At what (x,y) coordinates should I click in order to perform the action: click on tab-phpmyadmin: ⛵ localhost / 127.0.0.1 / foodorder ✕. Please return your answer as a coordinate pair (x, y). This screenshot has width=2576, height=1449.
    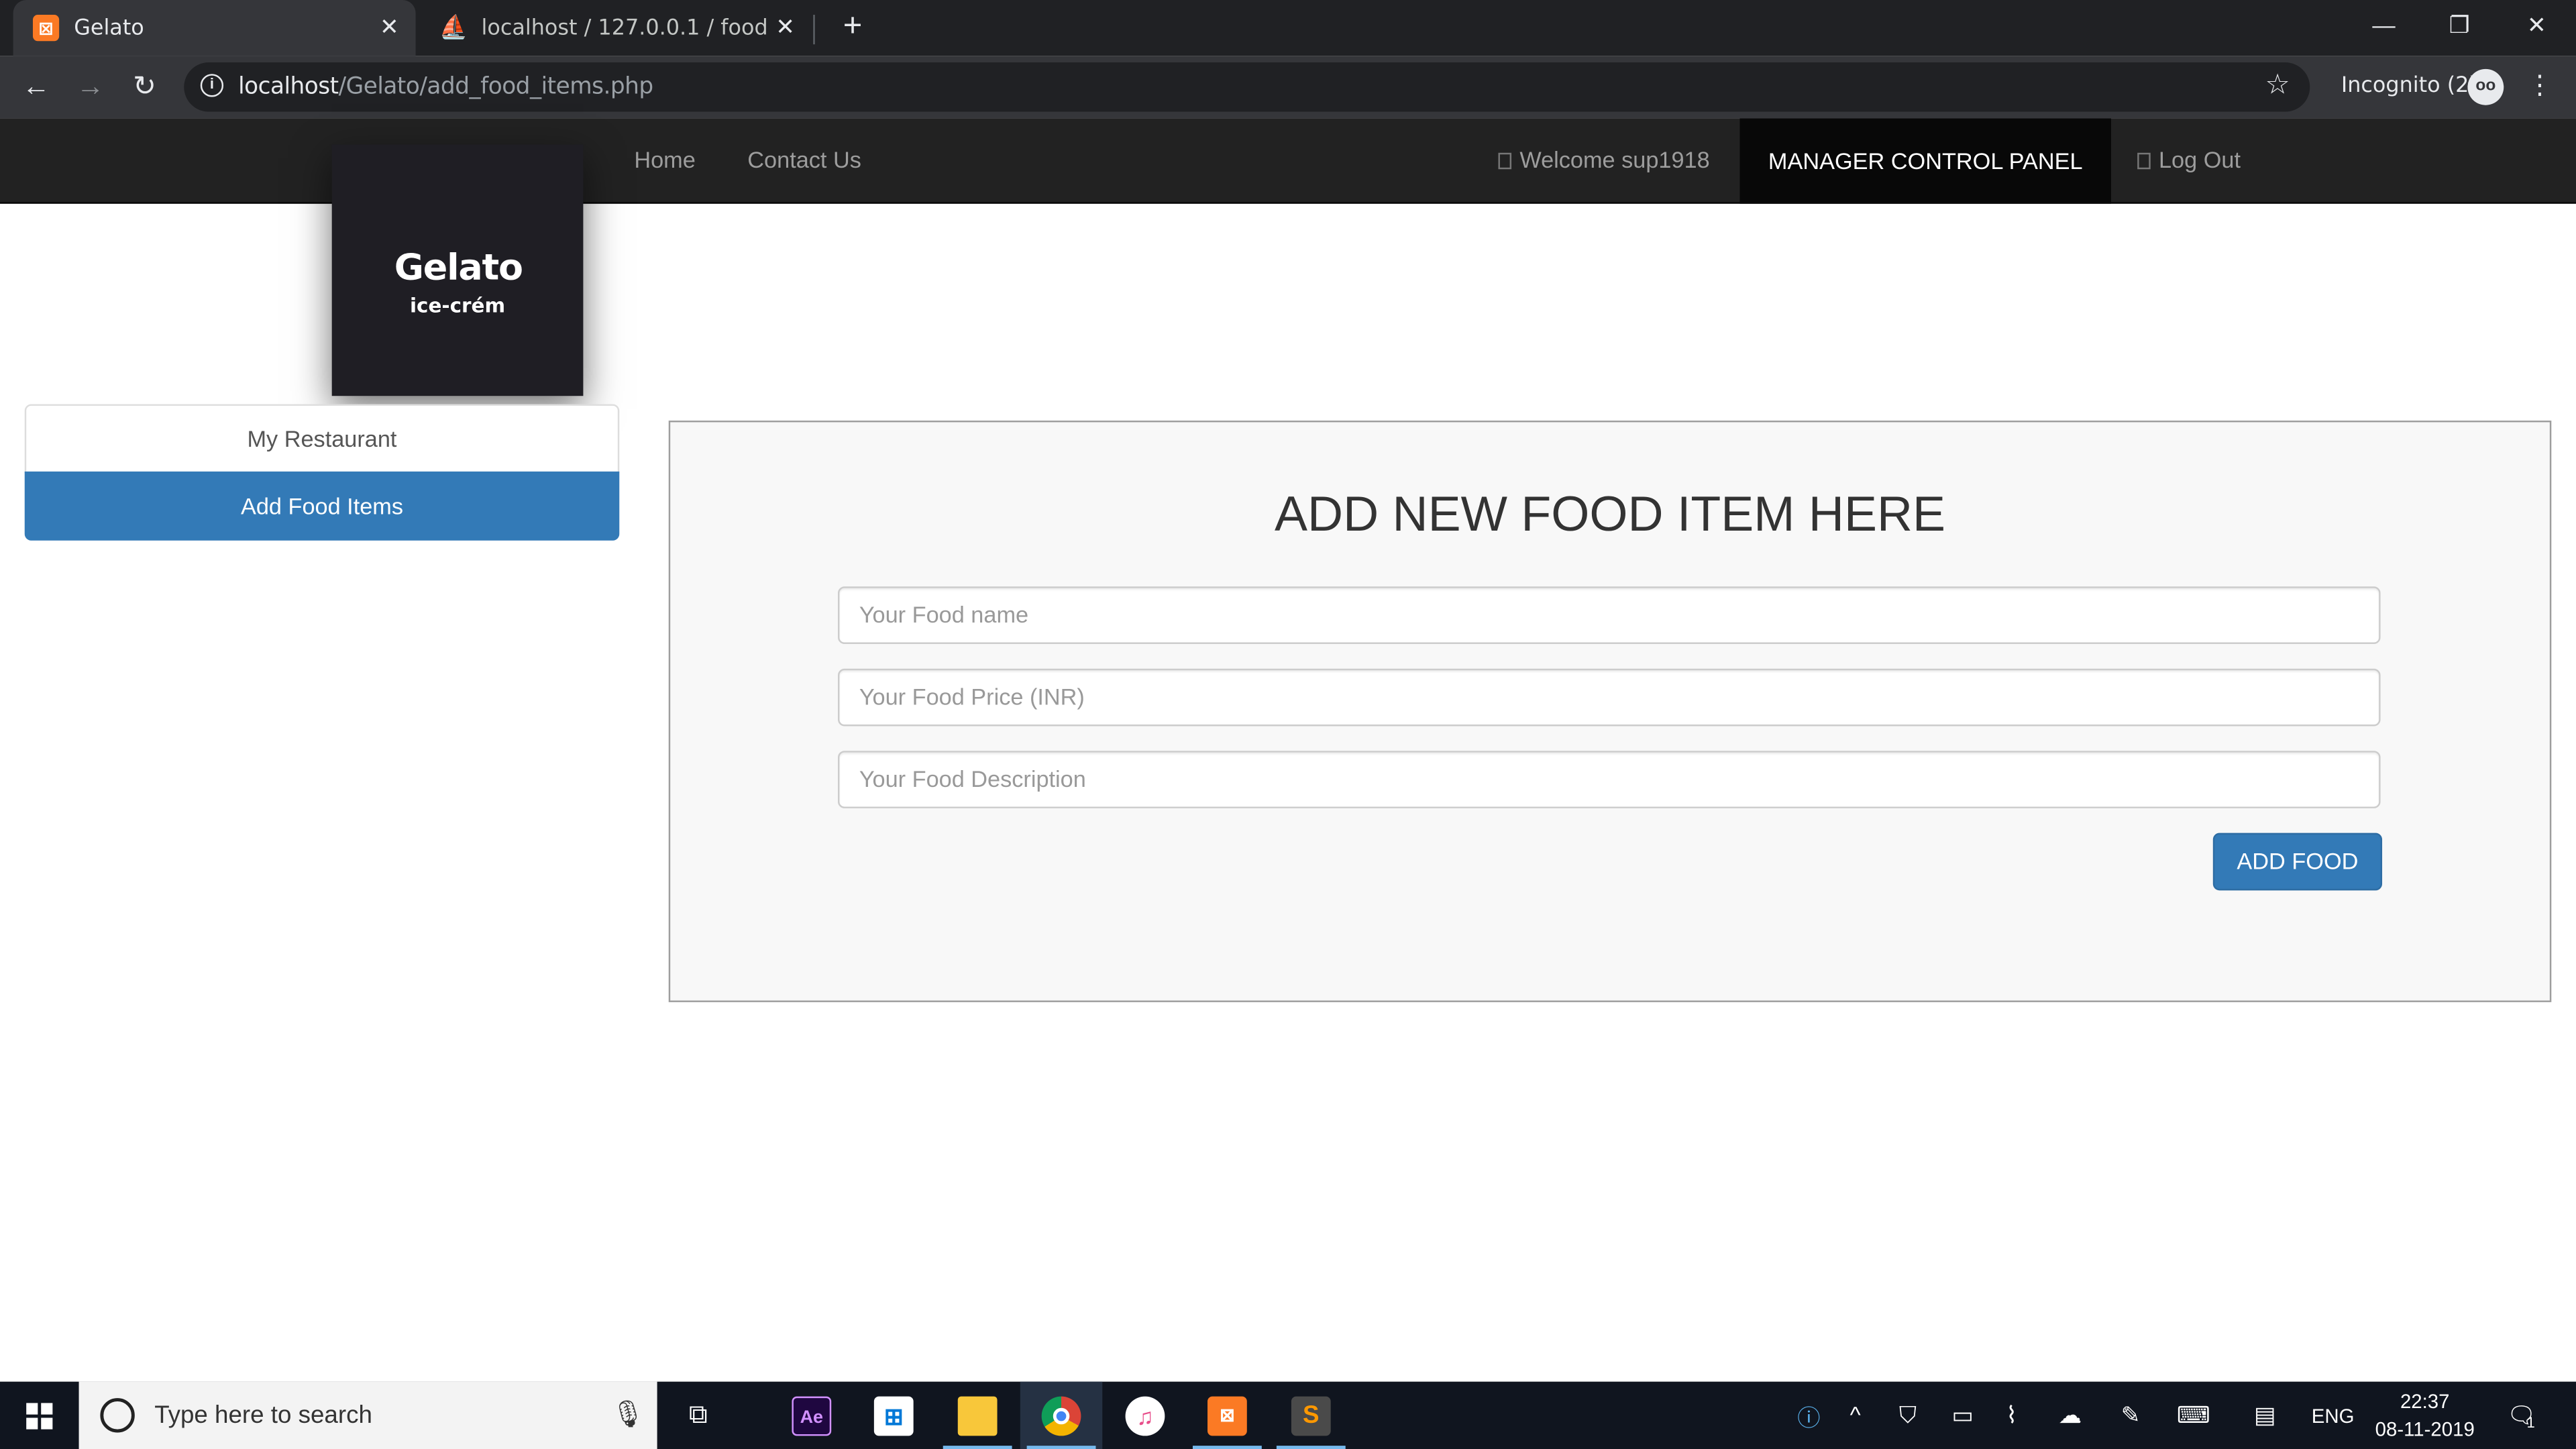
    Looking at the image, I should click on (616, 28).